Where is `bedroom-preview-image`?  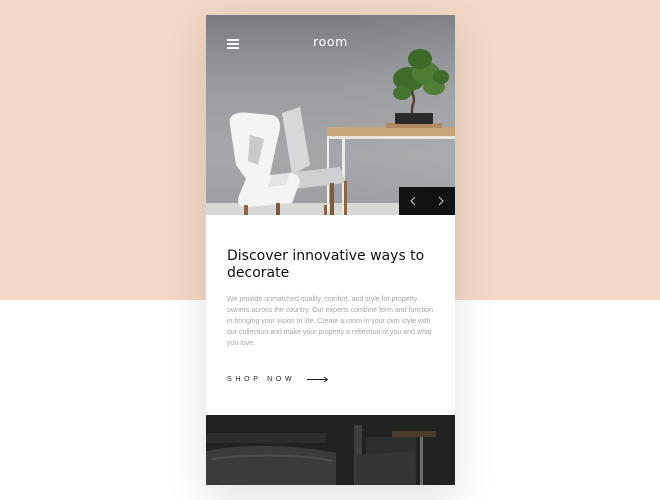
bedroom-preview-image is located at coordinates (330, 450).